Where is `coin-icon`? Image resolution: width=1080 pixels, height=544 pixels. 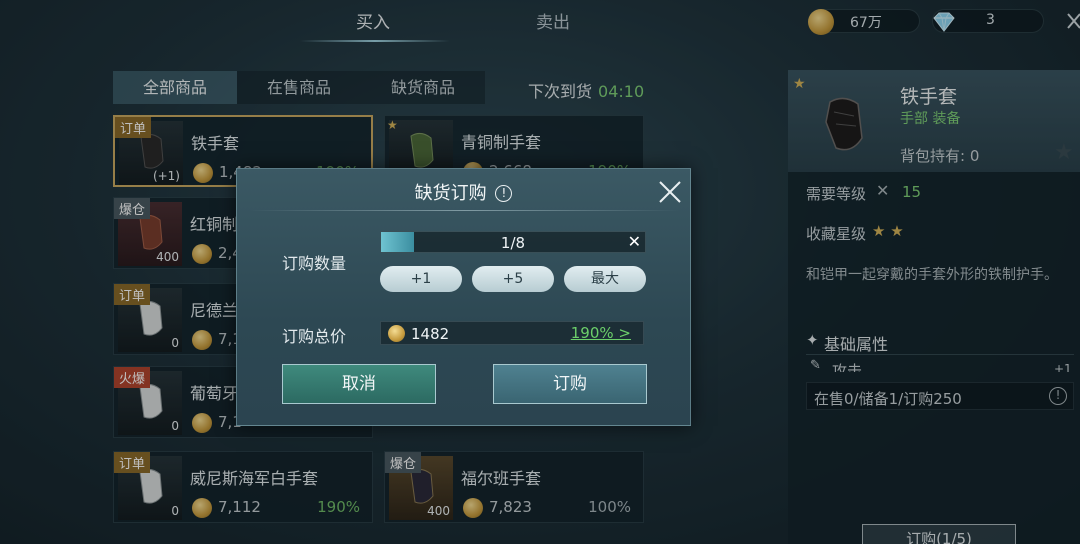
coin-icon is located at coordinates (396, 333).